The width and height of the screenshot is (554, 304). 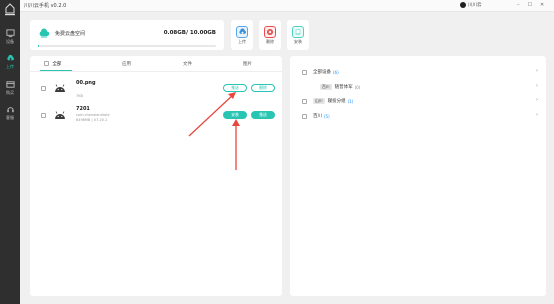 What do you see at coordinates (126, 64) in the screenshot?
I see `tab-apps: 应用` at bounding box center [126, 64].